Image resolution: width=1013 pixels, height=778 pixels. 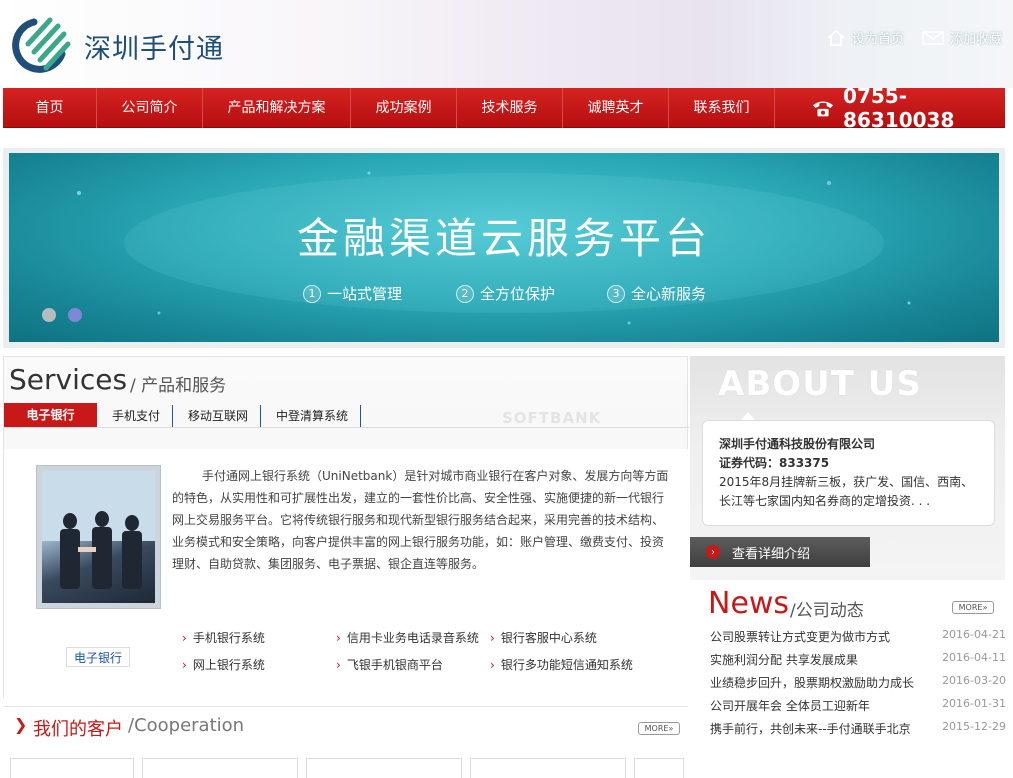 I want to click on add-favorite-link: 添加收藏, so click(x=962, y=37).